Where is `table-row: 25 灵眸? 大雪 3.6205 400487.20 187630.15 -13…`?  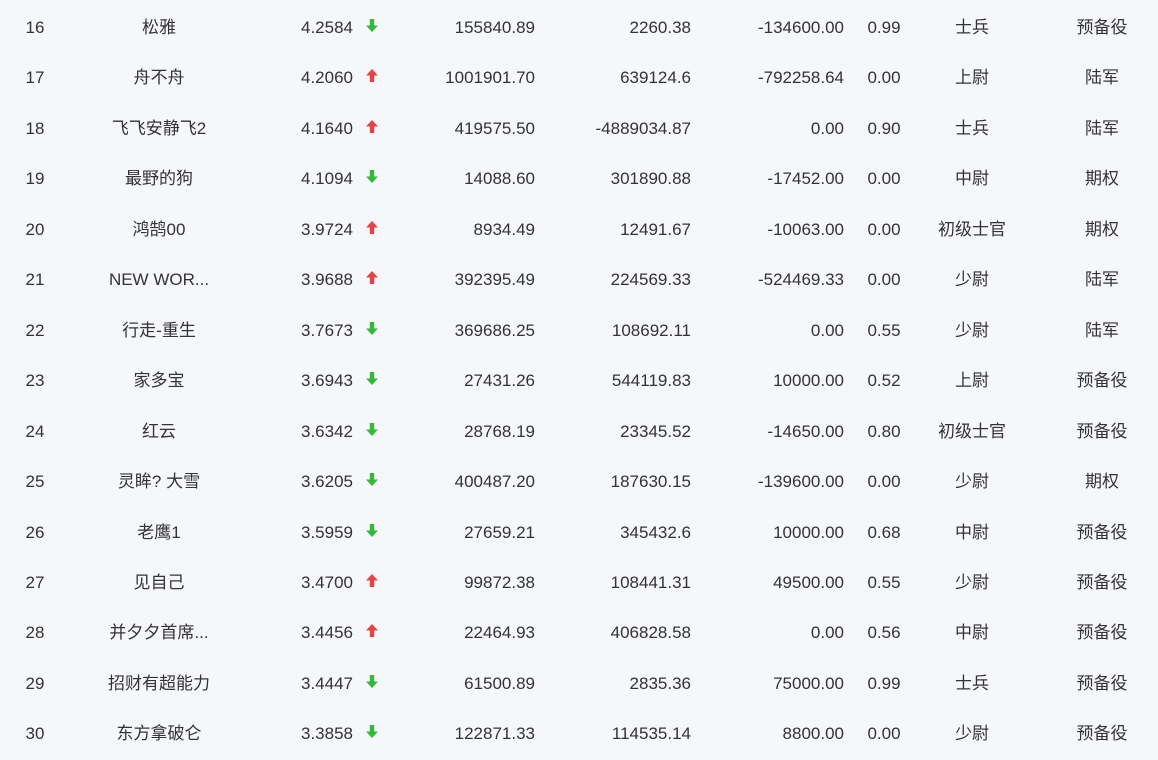
table-row: 25 灵眸? 大雪 3.6205 400487.20 187630.15 -13… is located at coordinates (579, 481).